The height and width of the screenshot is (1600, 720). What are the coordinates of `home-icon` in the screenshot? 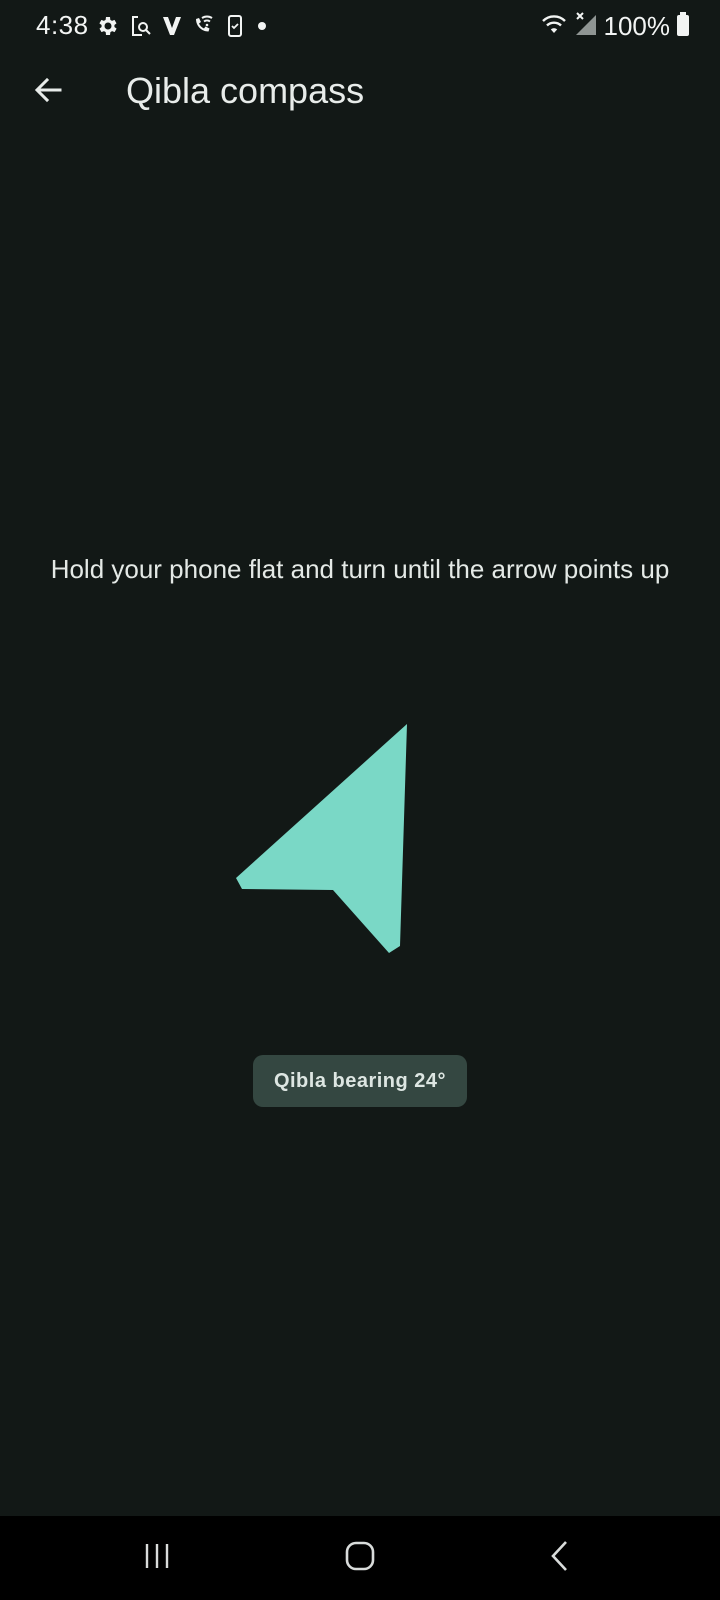 It's located at (360, 1558).